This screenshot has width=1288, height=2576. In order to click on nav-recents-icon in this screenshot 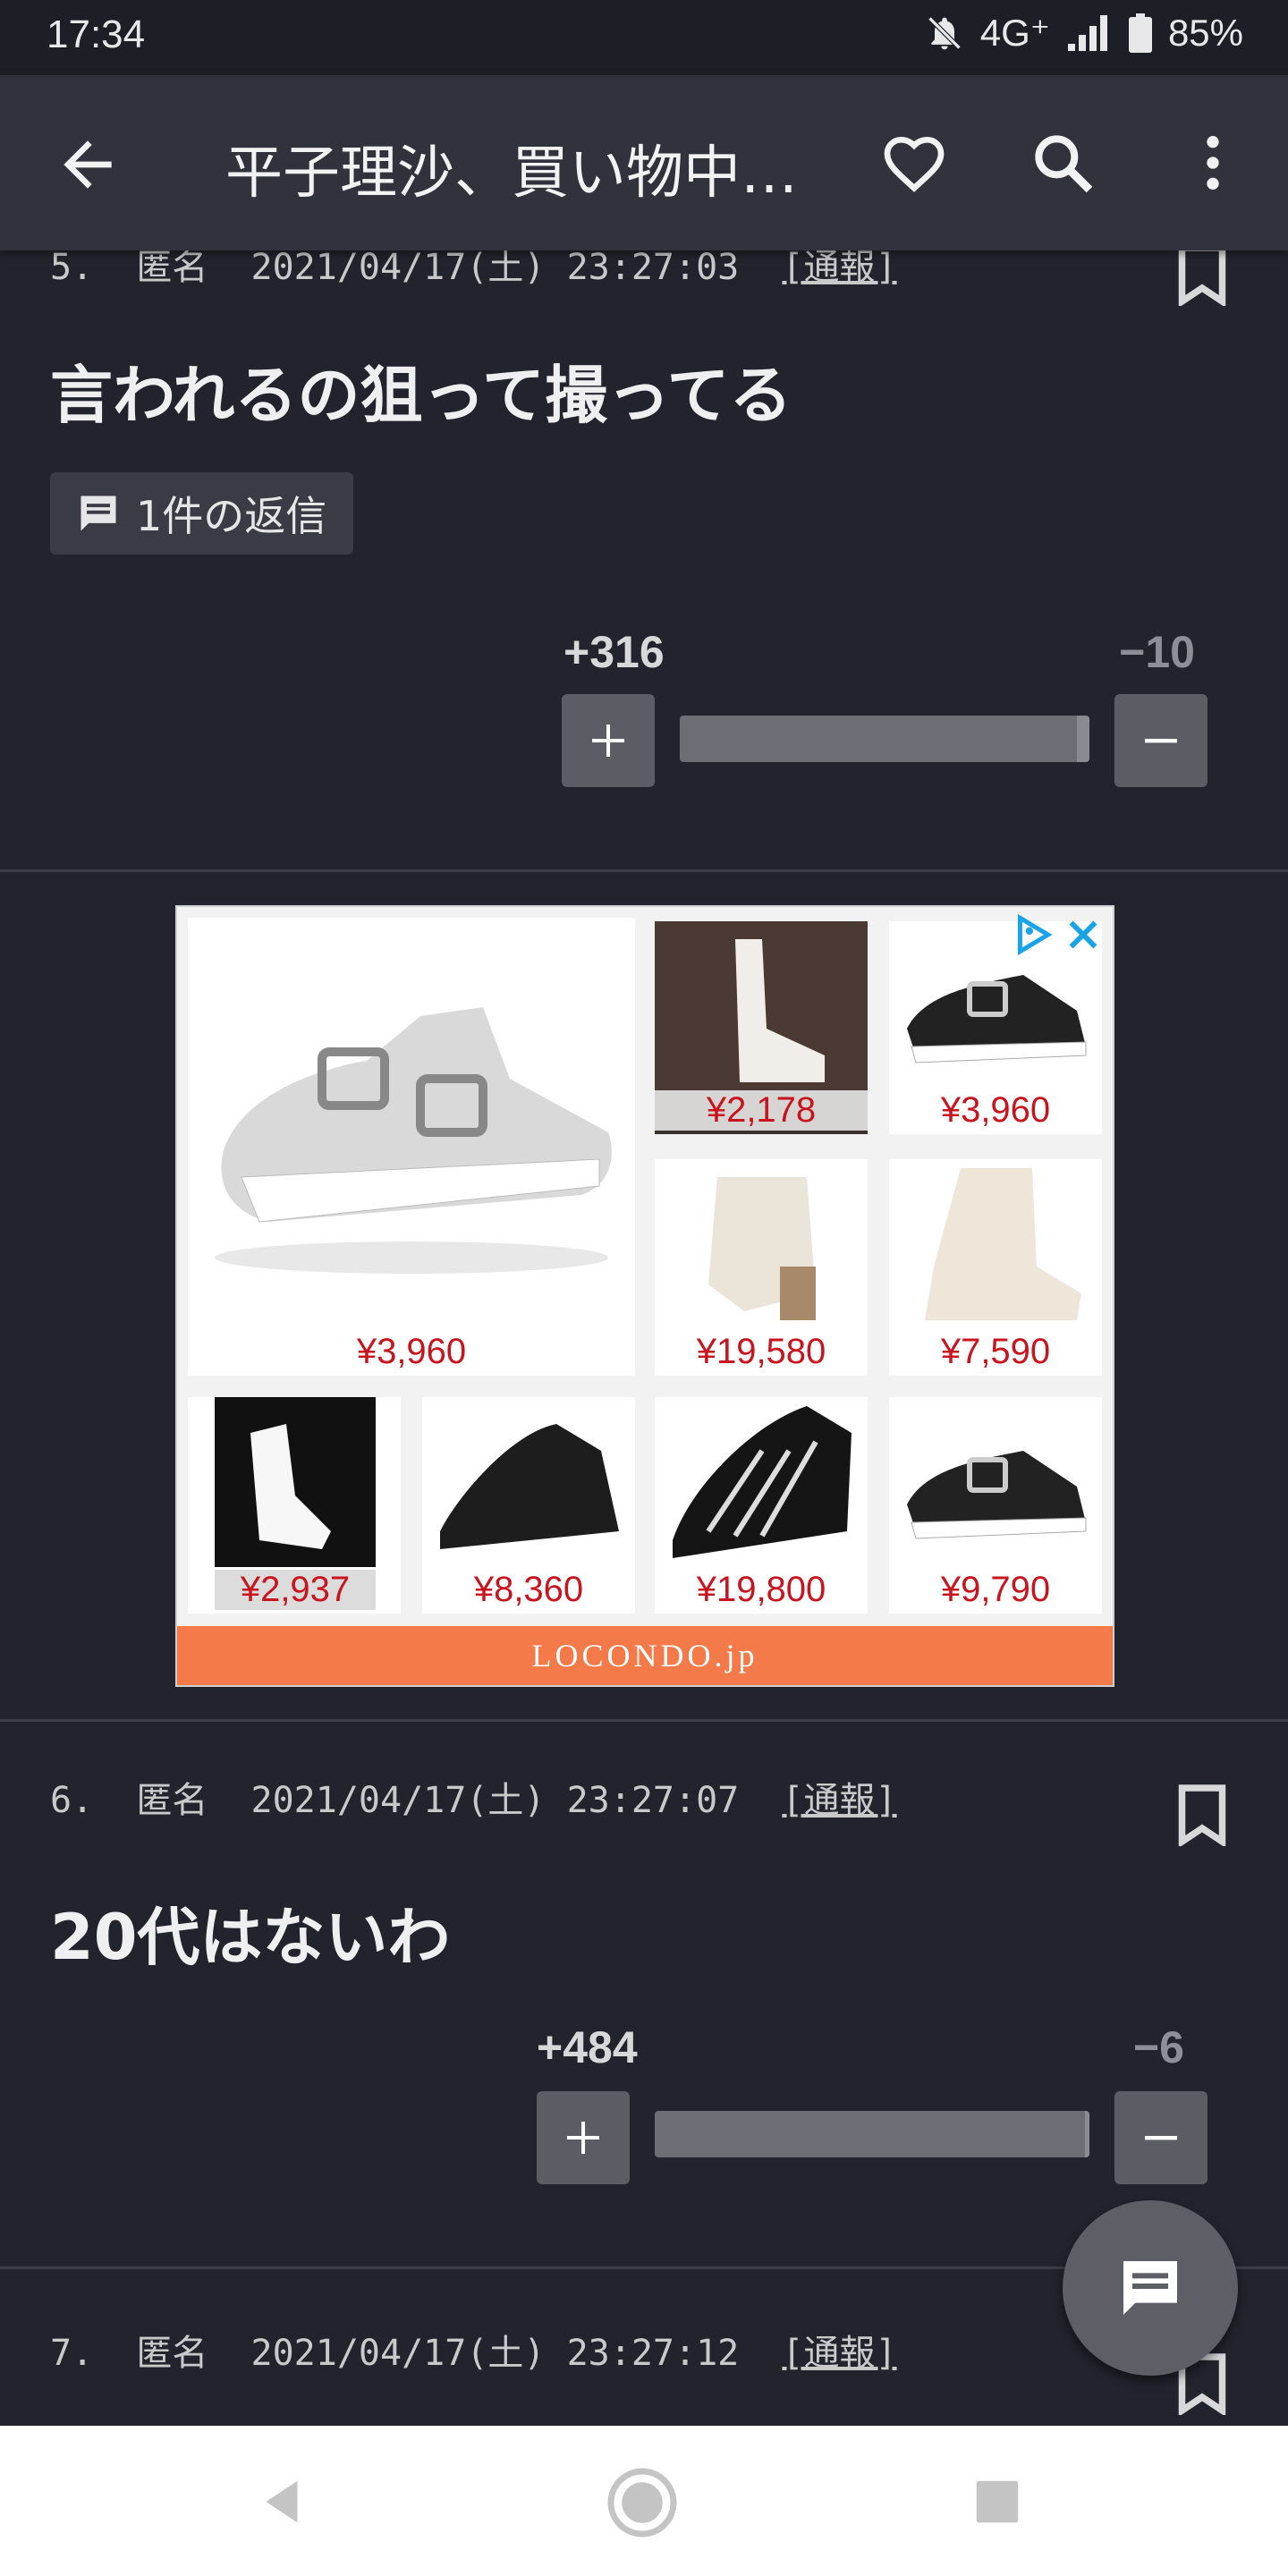, I will do `click(997, 2501)`.